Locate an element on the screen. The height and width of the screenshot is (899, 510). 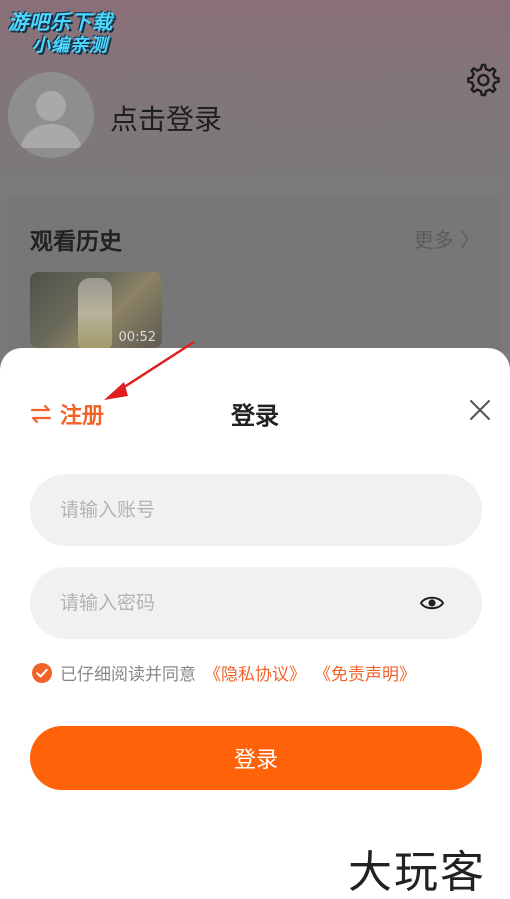
watermark-line-2: 小编亲测 is located at coordinates (70, 45).